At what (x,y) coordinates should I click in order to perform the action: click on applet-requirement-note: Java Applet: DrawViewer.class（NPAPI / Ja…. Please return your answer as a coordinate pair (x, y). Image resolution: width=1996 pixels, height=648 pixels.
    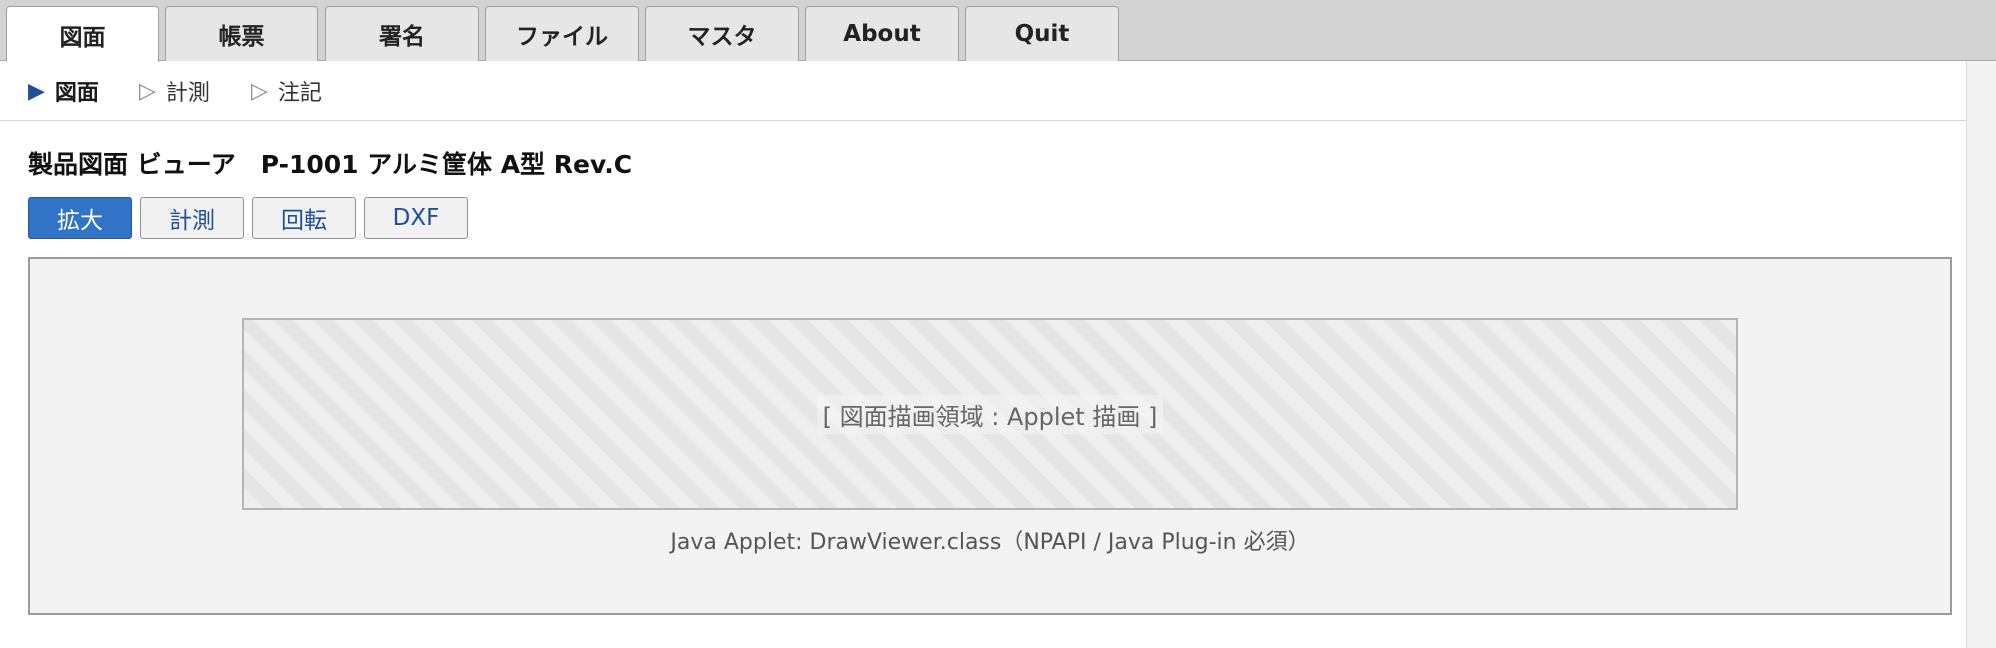
    Looking at the image, I should click on (990, 542).